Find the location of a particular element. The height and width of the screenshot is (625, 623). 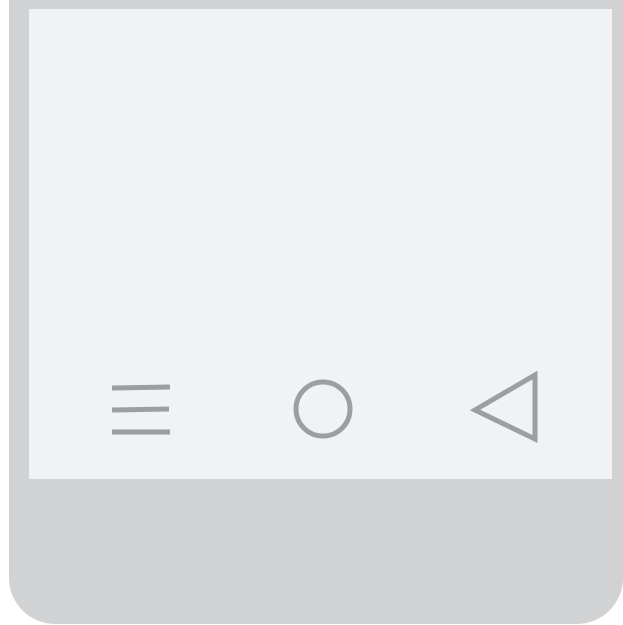

back-triangle-icon is located at coordinates (503, 406).